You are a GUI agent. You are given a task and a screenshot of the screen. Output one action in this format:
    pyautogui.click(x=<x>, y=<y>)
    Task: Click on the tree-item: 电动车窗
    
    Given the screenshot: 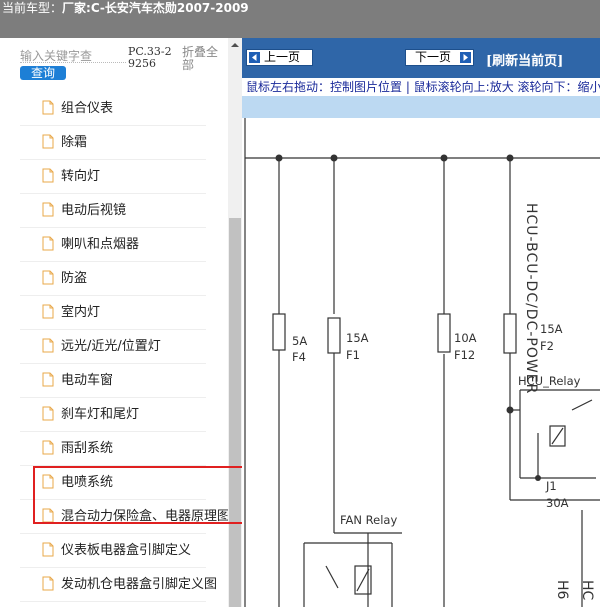 What is the action you would take?
    pyautogui.click(x=113, y=381)
    